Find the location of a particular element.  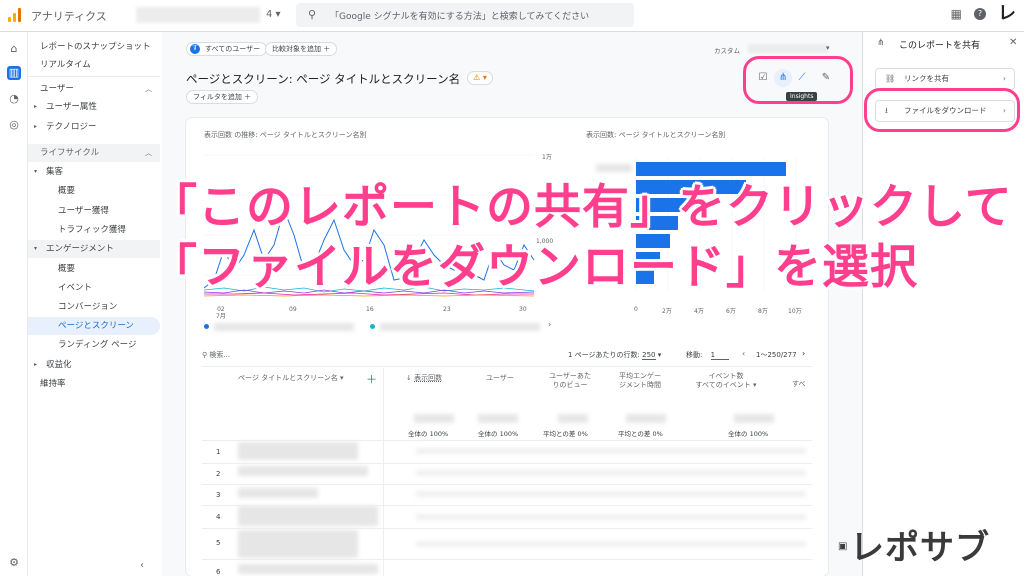

nav-events: イベント is located at coordinates (94, 288).